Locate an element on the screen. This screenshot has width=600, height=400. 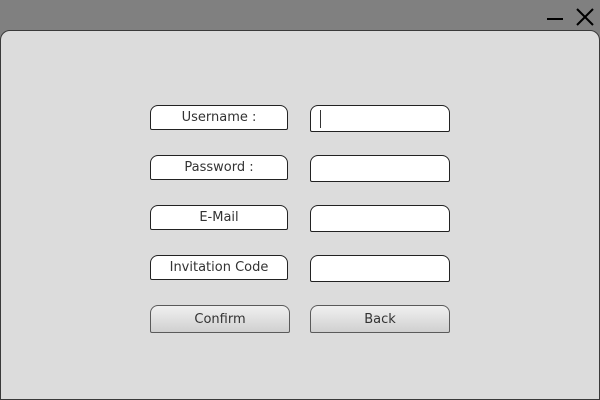
minimize-icon is located at coordinates (555, 19).